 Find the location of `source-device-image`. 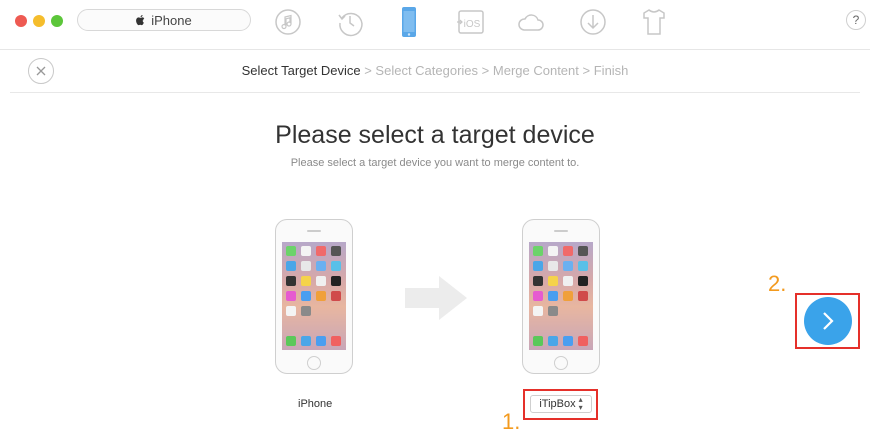

source-device-image is located at coordinates (314, 296).